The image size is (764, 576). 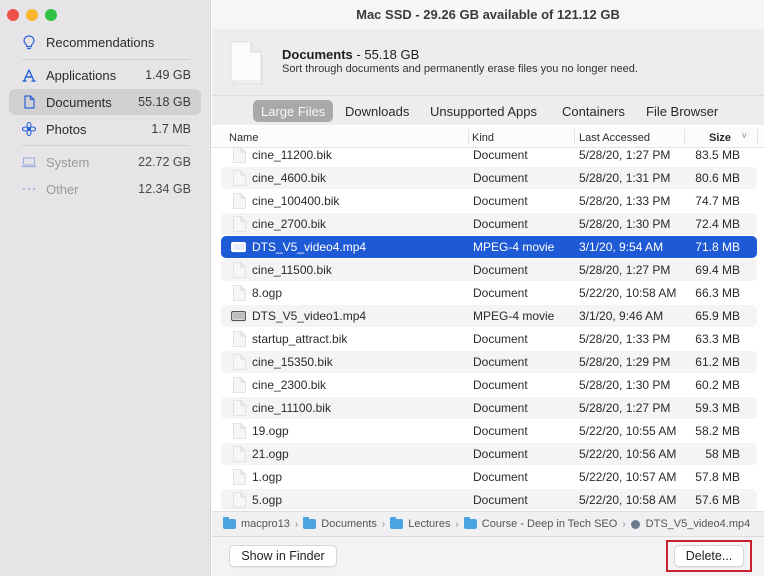 I want to click on sidebar-divider, so click(x=106, y=145).